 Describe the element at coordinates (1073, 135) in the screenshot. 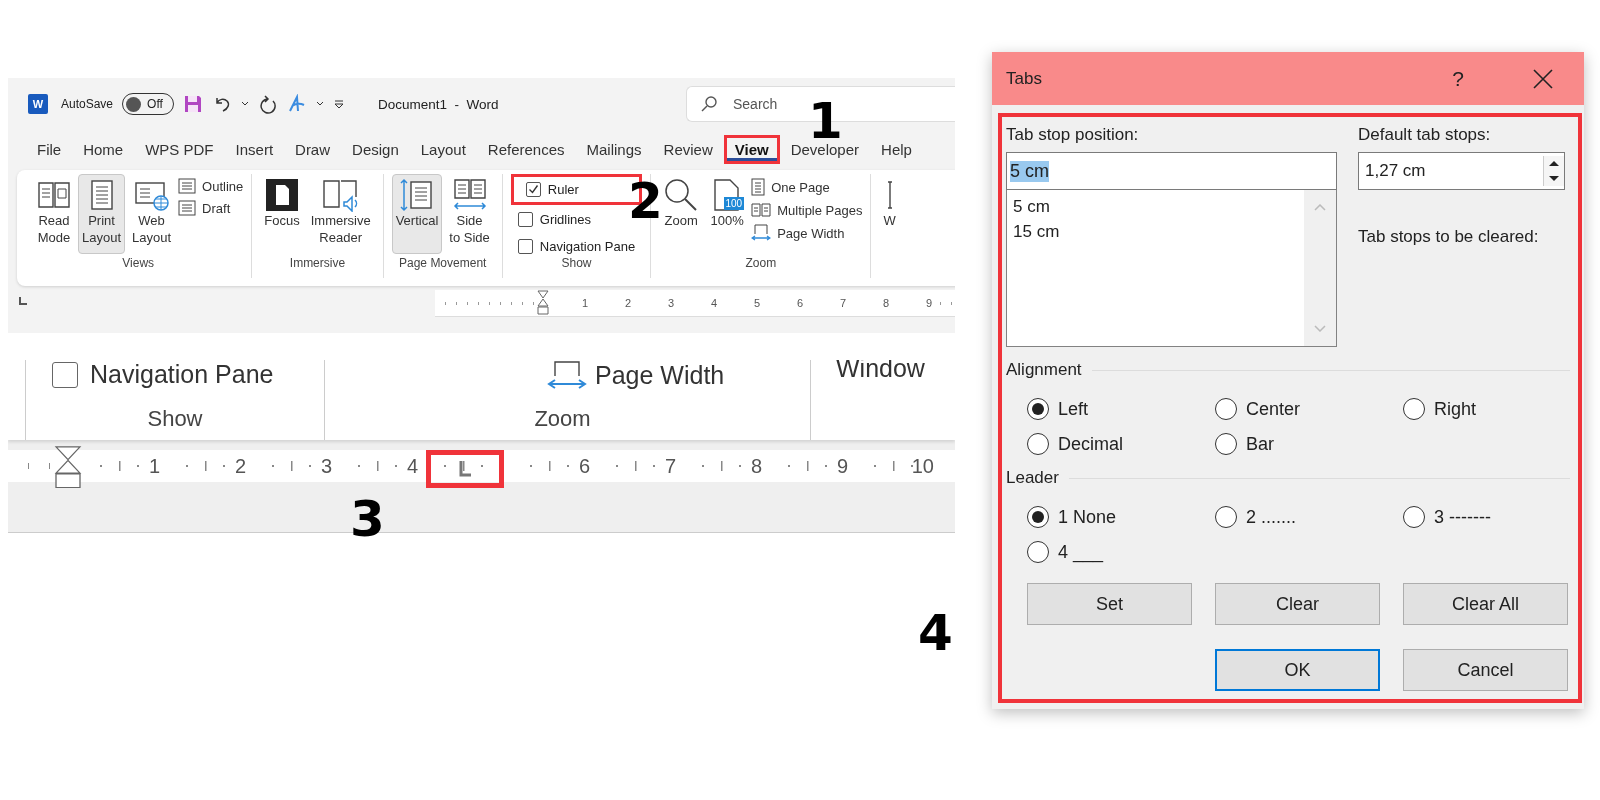

I see `field-label: Tab stop position:` at that location.